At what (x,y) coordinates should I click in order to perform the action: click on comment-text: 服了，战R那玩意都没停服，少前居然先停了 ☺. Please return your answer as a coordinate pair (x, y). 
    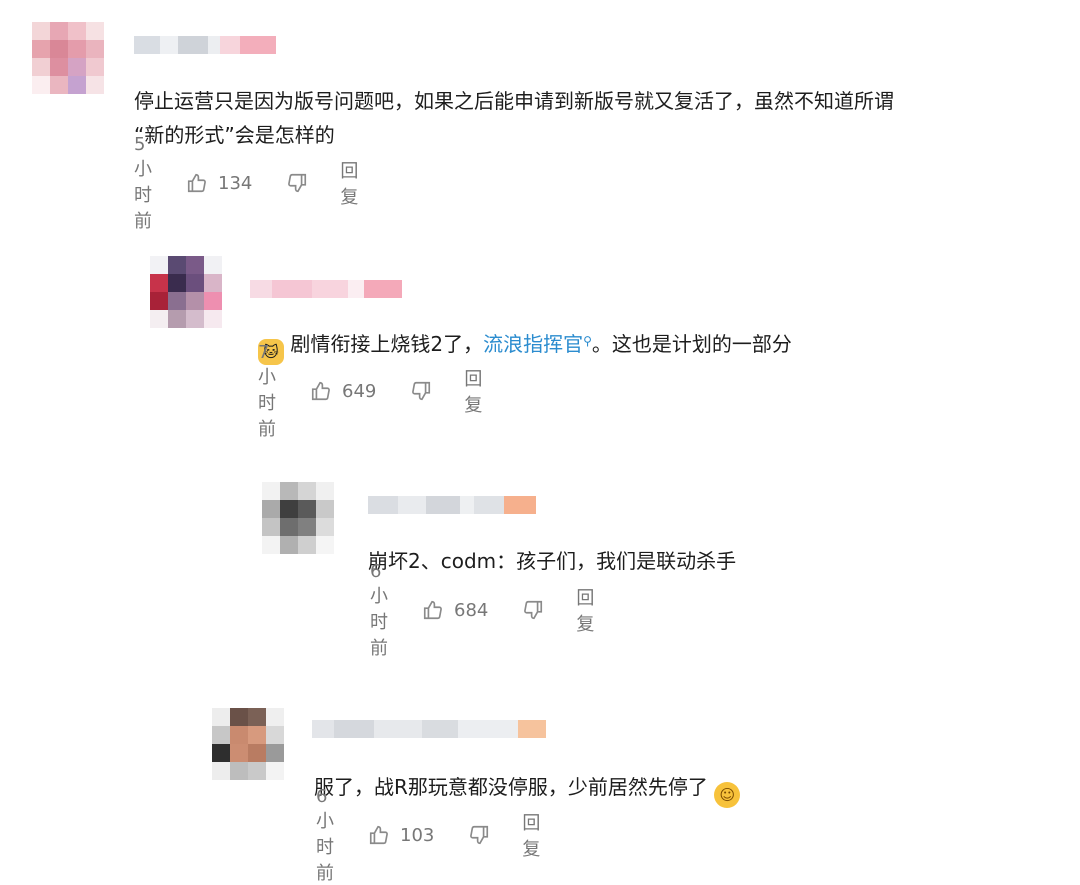
    Looking at the image, I should click on (527, 789).